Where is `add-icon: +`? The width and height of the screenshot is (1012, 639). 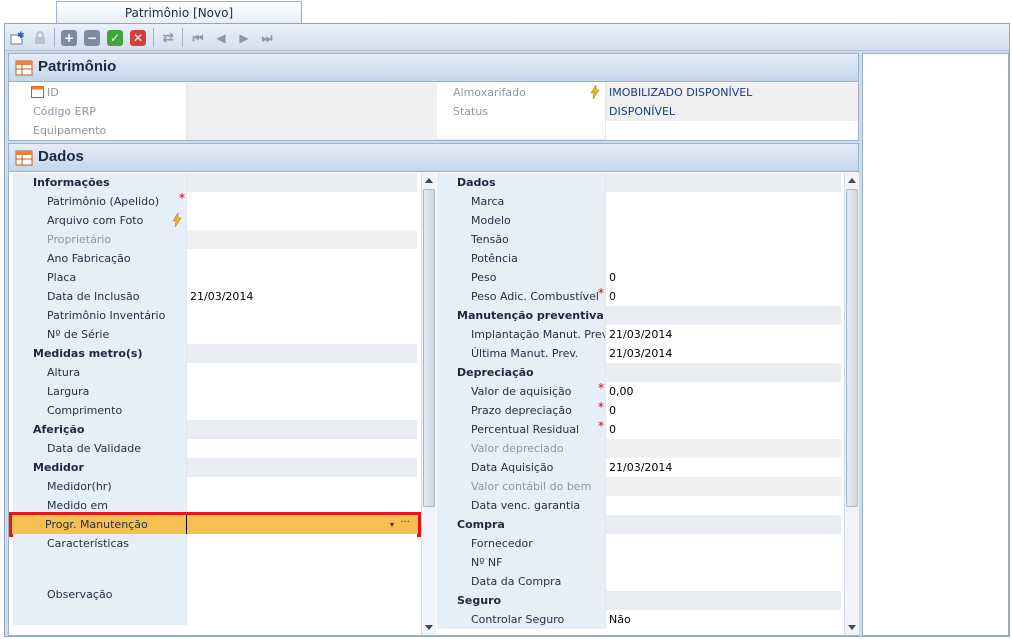 add-icon: + is located at coordinates (69, 38).